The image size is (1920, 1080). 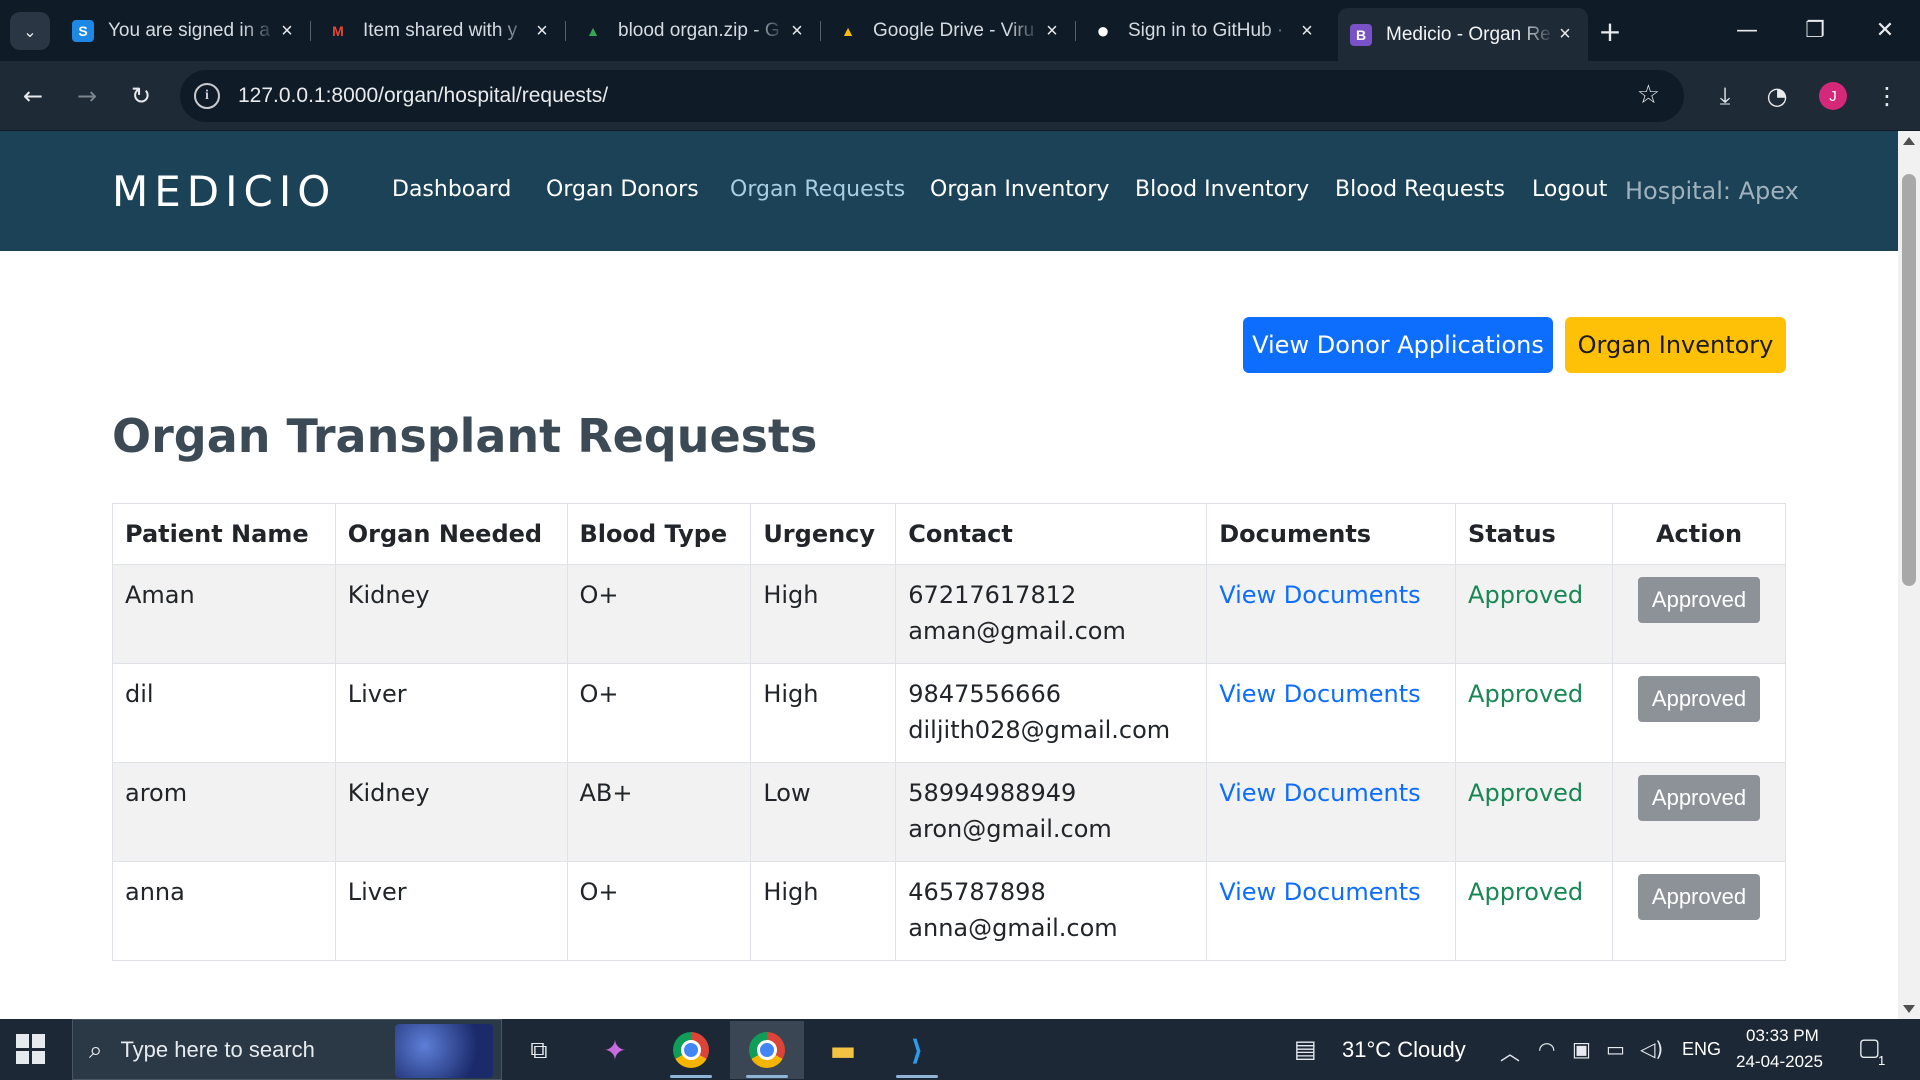 What do you see at coordinates (1701, 1049) in the screenshot?
I see `language-indicator: ENG` at bounding box center [1701, 1049].